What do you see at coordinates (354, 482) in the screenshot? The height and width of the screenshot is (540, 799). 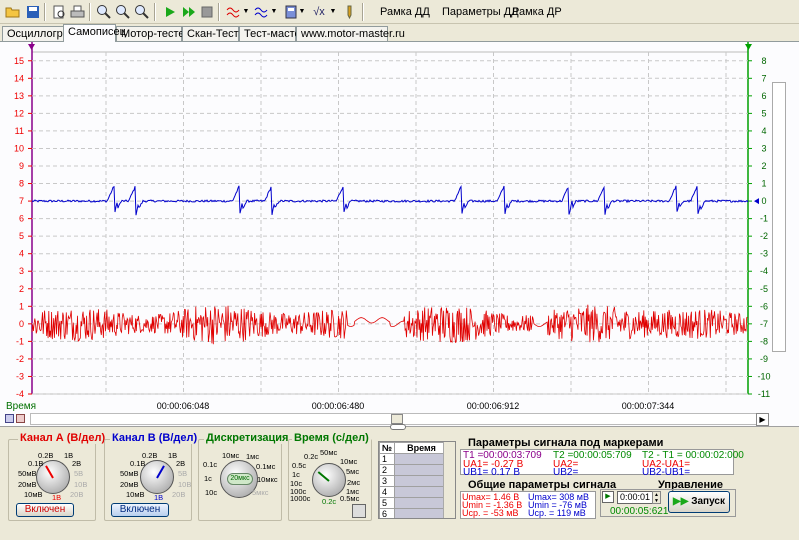 I see `knob-label: 2мс` at bounding box center [354, 482].